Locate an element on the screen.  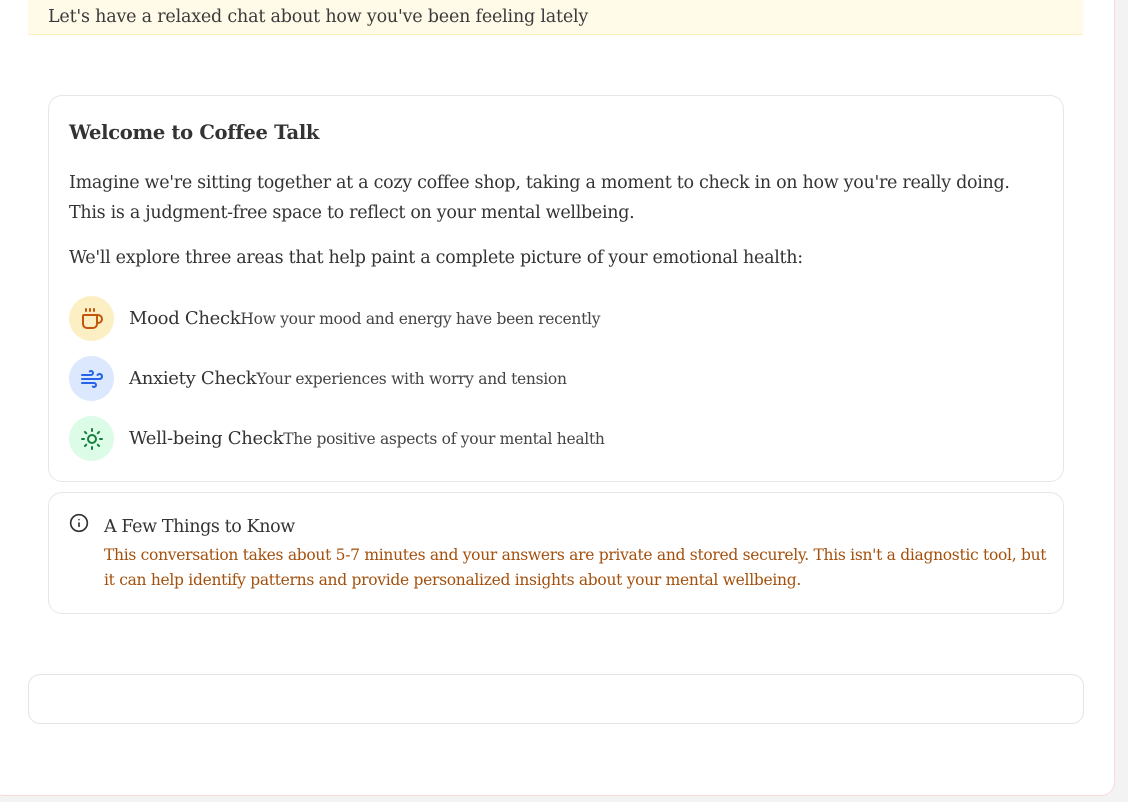
info-title: A Few Things to Know is located at coordinates (199, 527).